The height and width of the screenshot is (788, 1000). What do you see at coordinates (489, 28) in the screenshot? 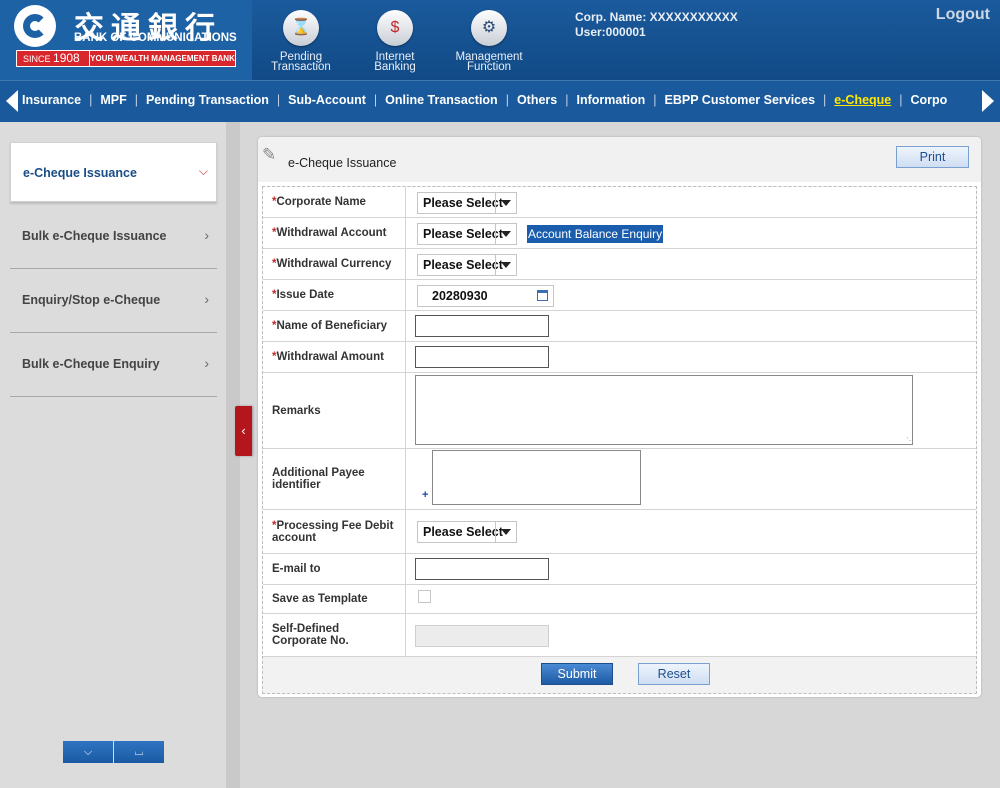
I see `gears-icon: ⚙` at bounding box center [489, 28].